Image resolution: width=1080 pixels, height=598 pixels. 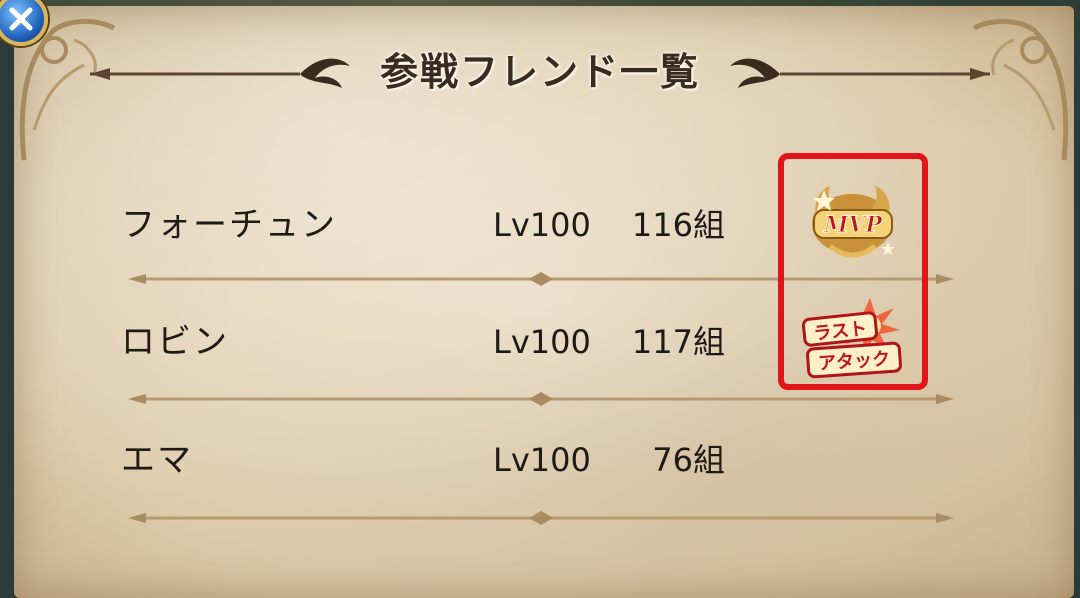 What do you see at coordinates (175, 342) in the screenshot?
I see `friend-name: ロビン` at bounding box center [175, 342].